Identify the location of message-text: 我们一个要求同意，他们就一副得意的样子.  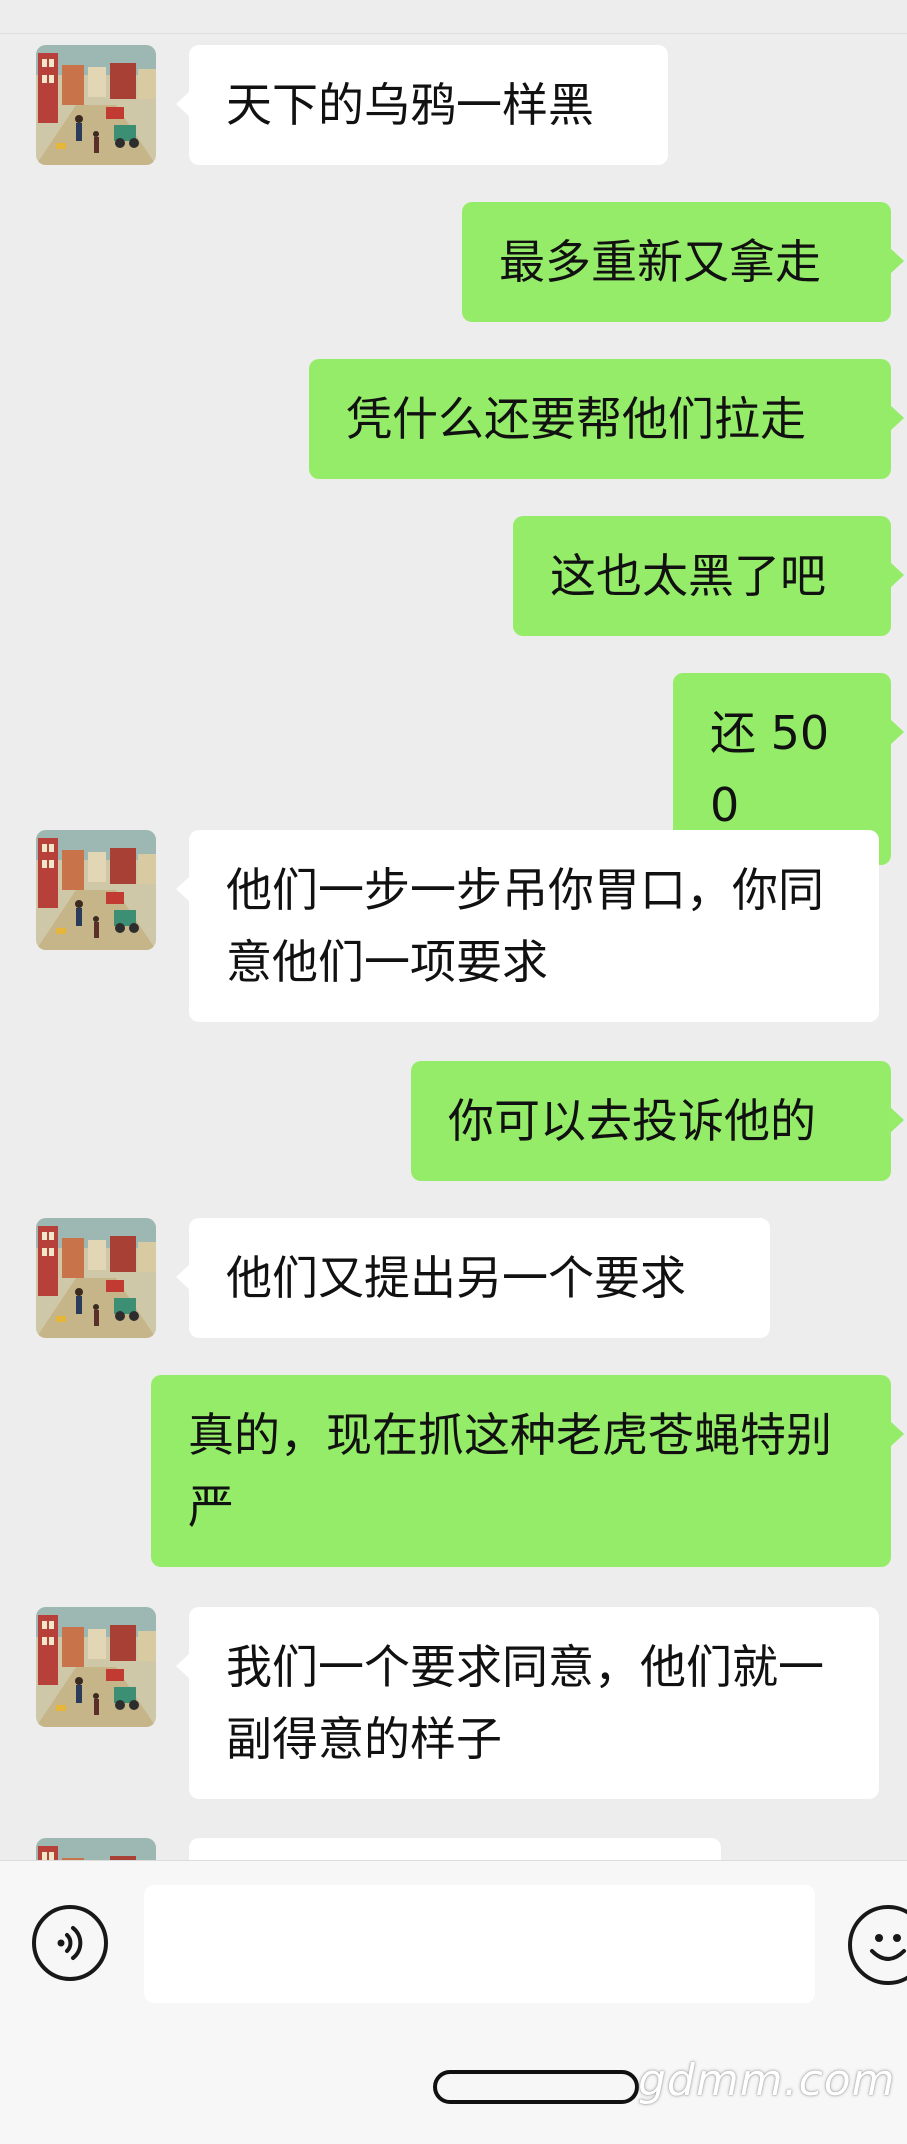
(525, 1703).